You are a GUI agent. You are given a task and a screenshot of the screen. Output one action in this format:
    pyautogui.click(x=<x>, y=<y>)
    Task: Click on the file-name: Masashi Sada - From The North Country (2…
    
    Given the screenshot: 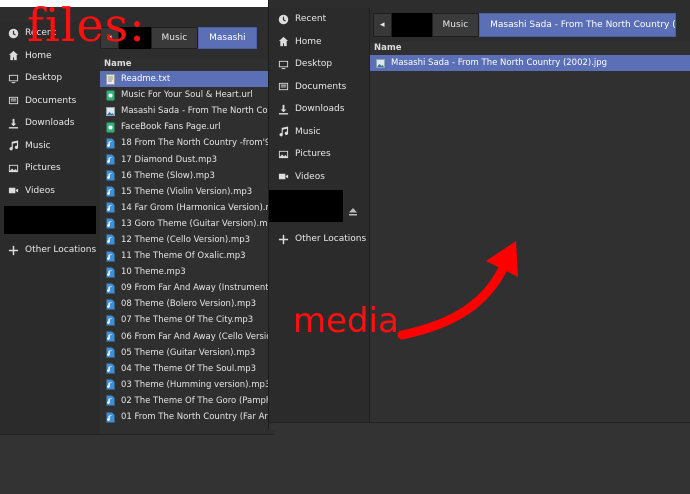 What is the action you would take?
    pyautogui.click(x=499, y=63)
    